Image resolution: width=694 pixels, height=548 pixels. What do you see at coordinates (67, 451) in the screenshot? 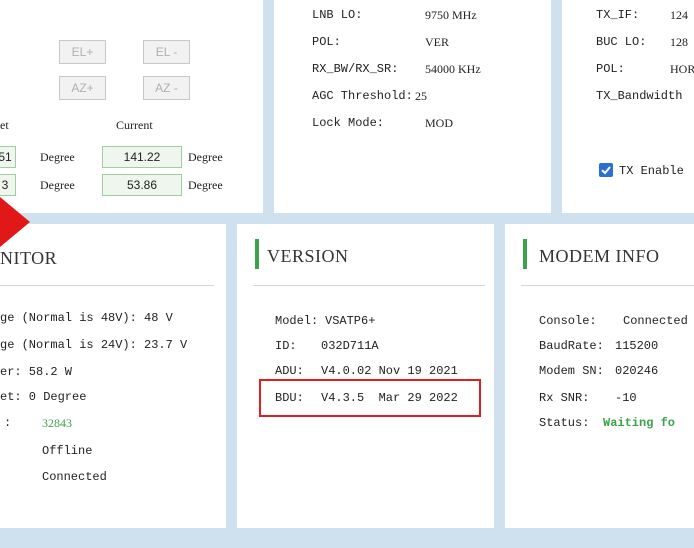
I see `monitor-offline: Offline` at bounding box center [67, 451].